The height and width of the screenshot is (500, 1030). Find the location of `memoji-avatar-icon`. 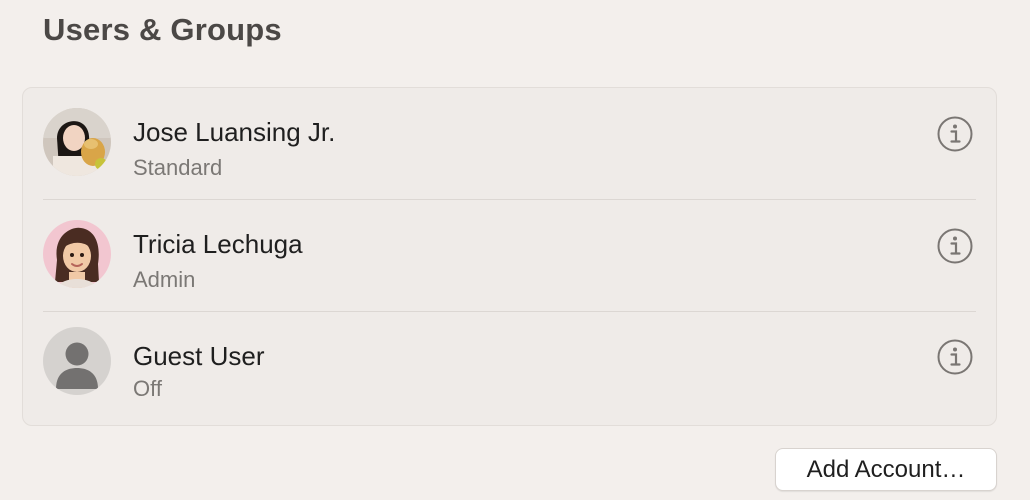

memoji-avatar-icon is located at coordinates (77, 254).